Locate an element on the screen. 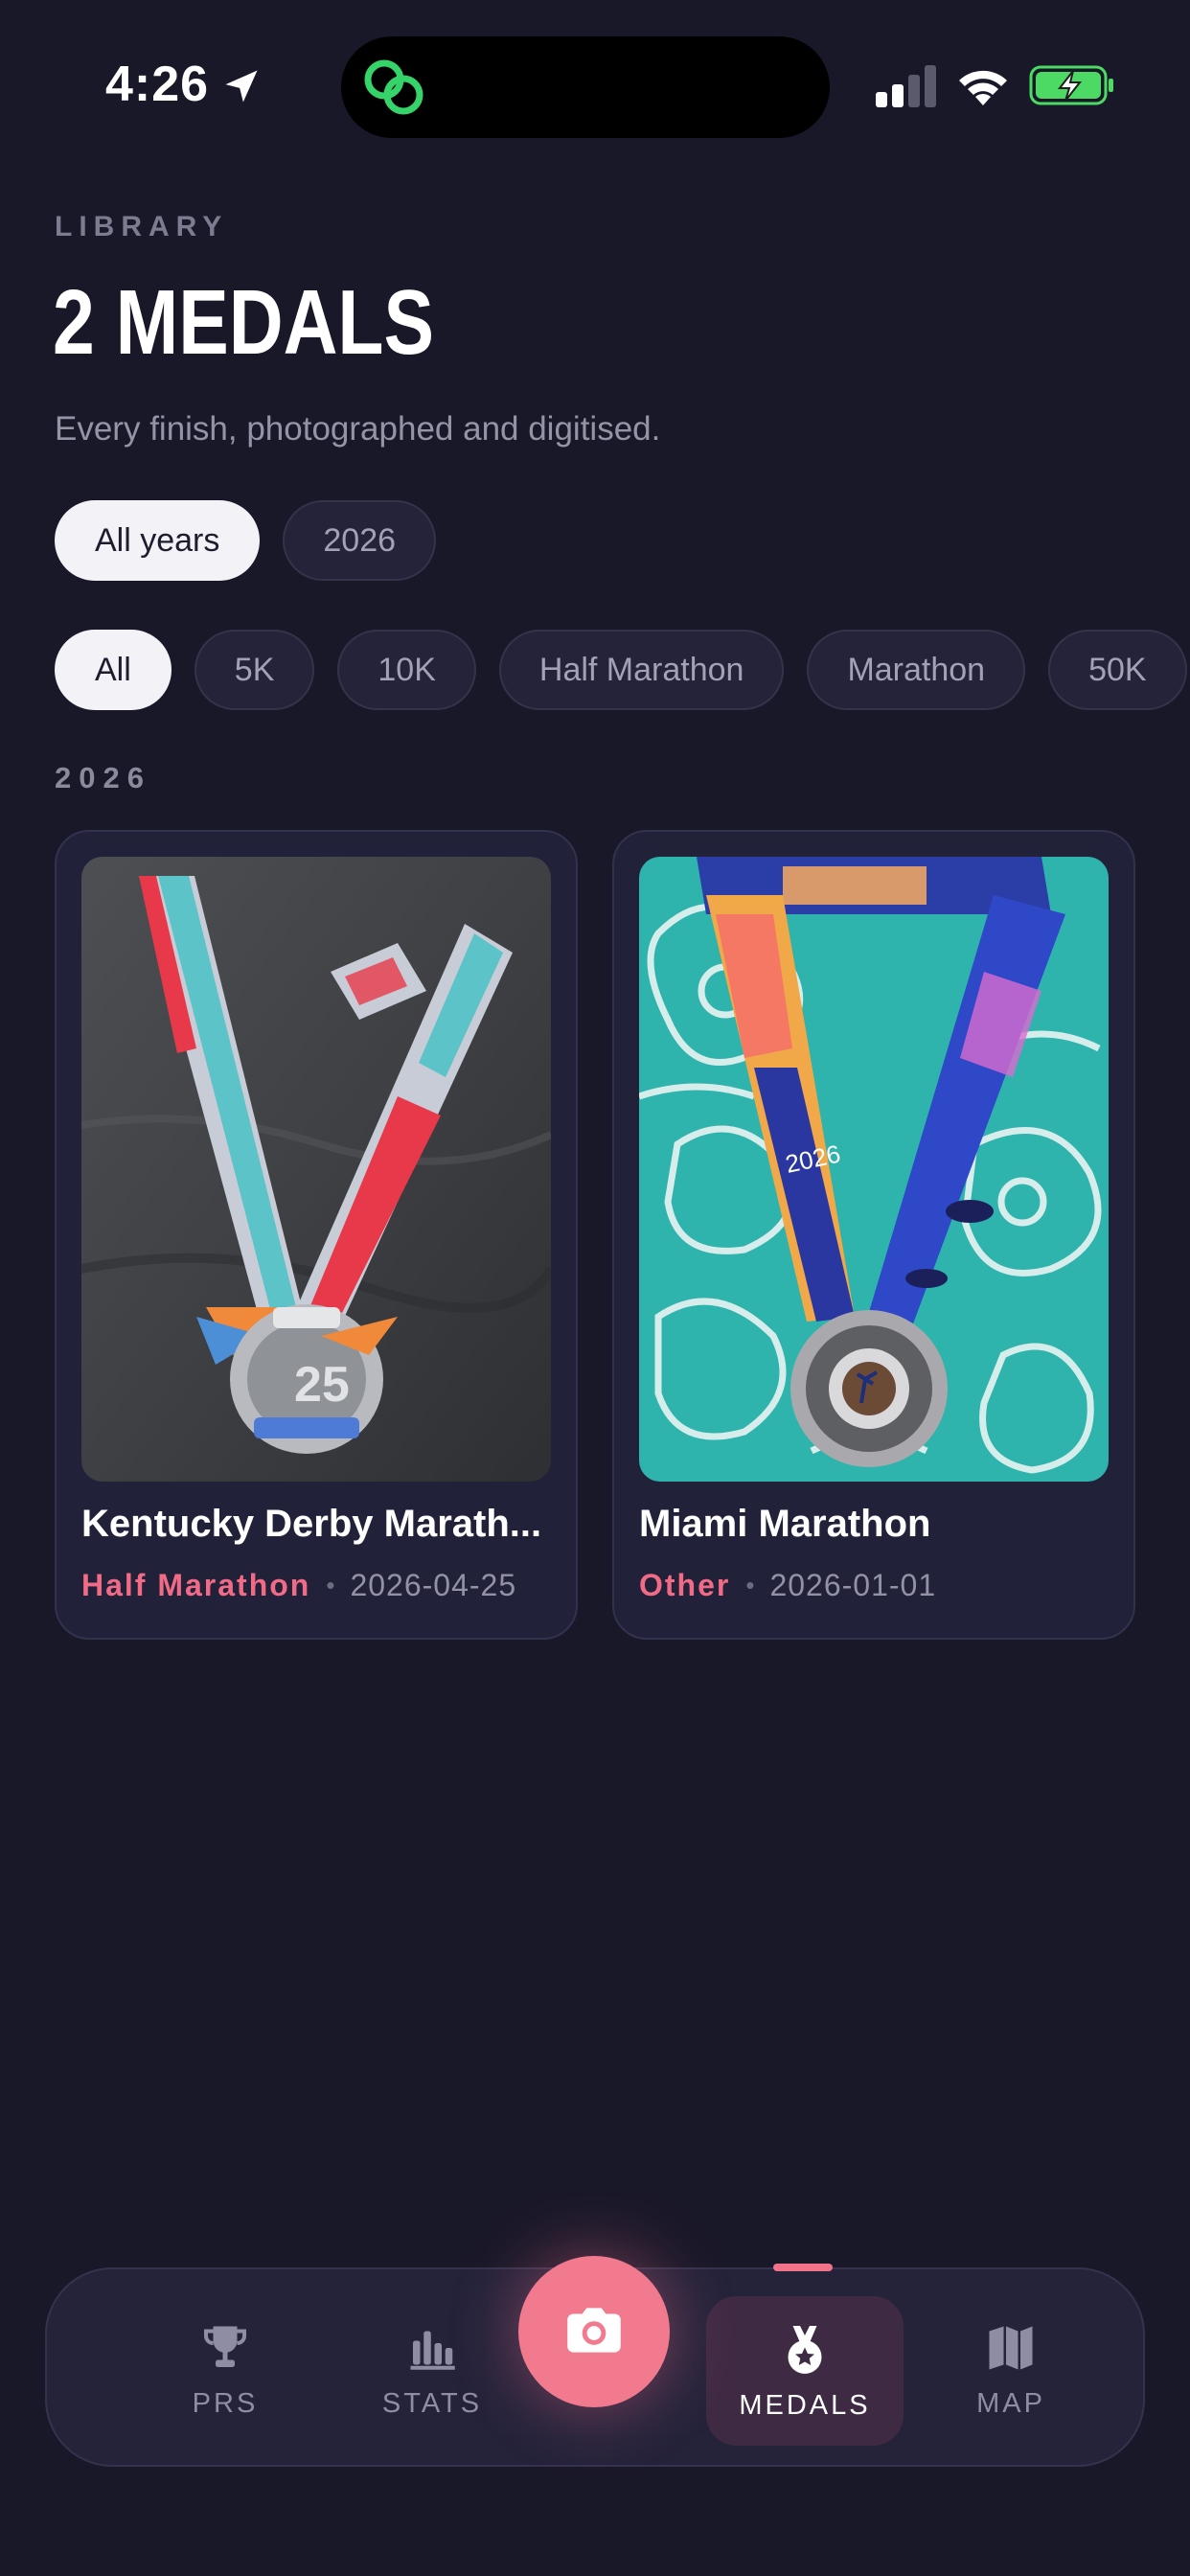  medal-meta: Other • 2026-01-01 is located at coordinates (788, 1585).